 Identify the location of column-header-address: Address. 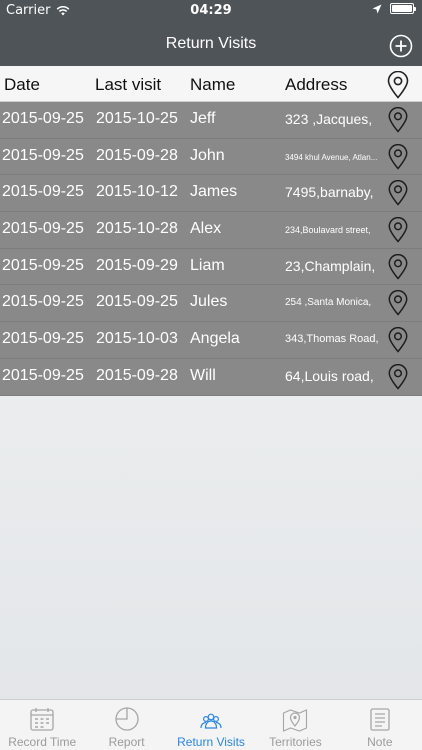
(316, 84).